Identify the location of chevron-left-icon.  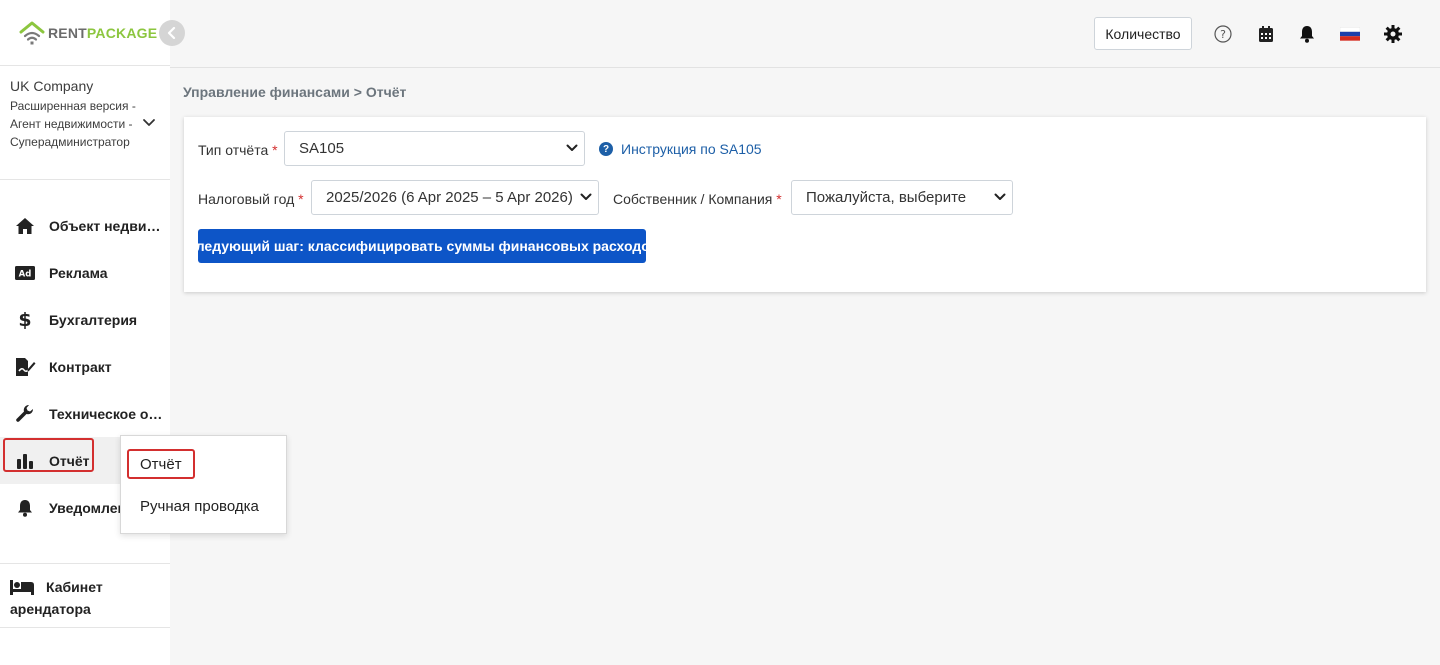
(171, 33).